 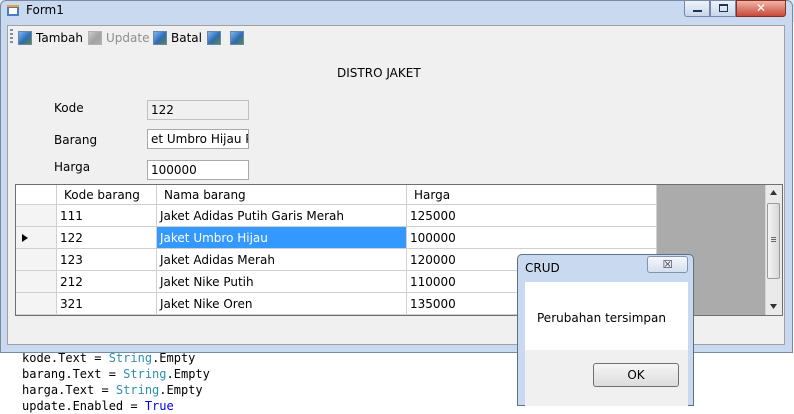 What do you see at coordinates (11, 37) in the screenshot?
I see `toolbar-grip` at bounding box center [11, 37].